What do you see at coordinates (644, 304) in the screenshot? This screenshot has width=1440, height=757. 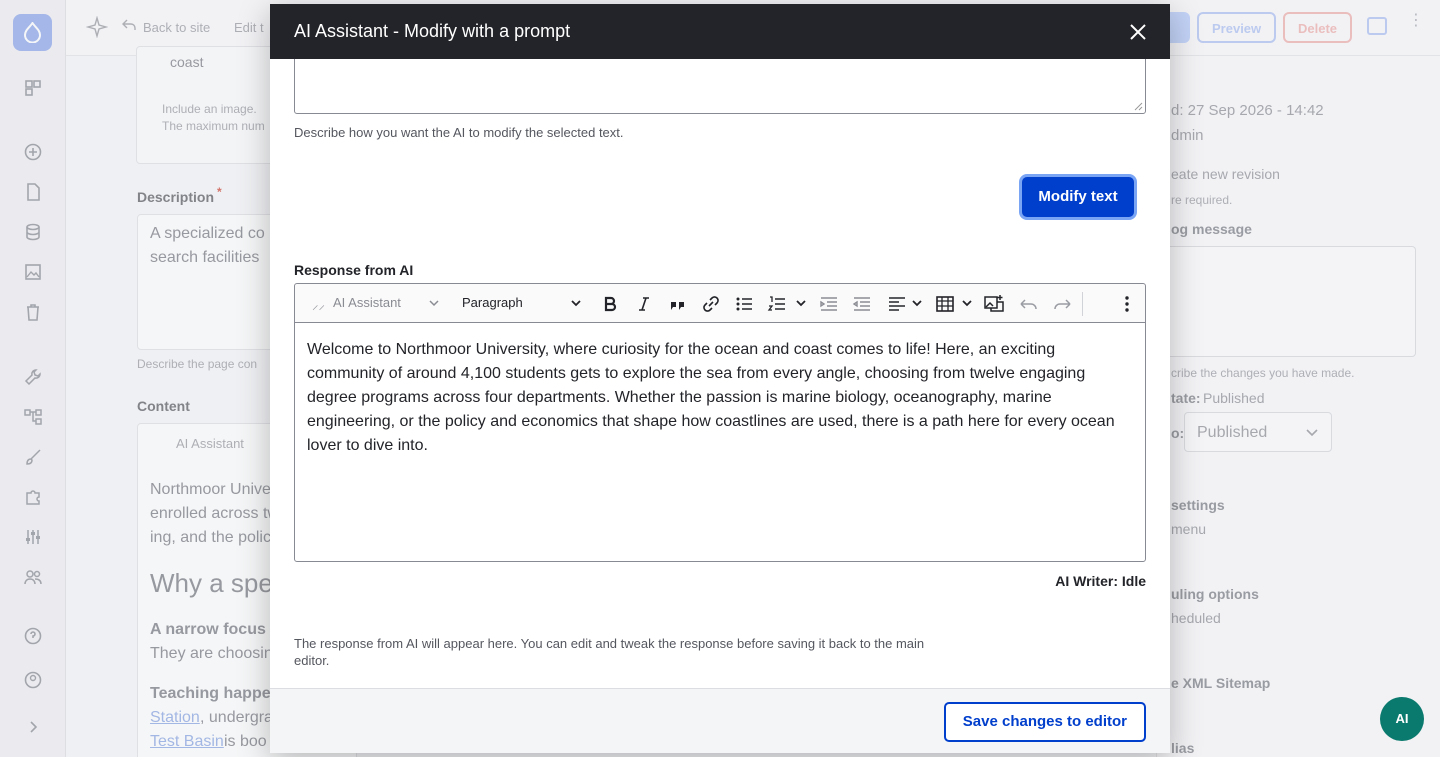 I see `italic-icon` at bounding box center [644, 304].